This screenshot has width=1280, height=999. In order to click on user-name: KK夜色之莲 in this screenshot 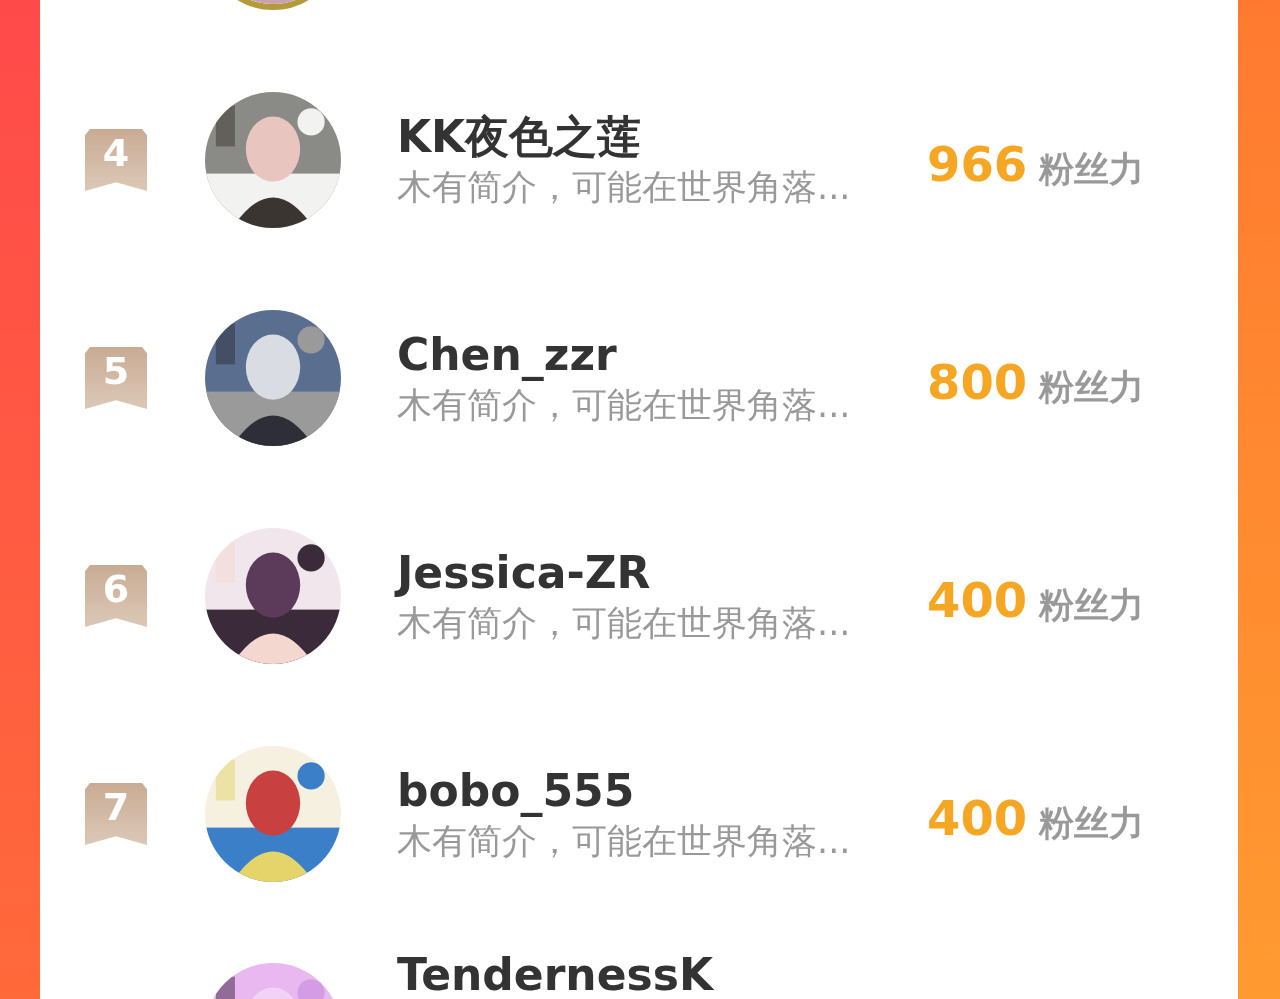, I will do `click(520, 137)`.